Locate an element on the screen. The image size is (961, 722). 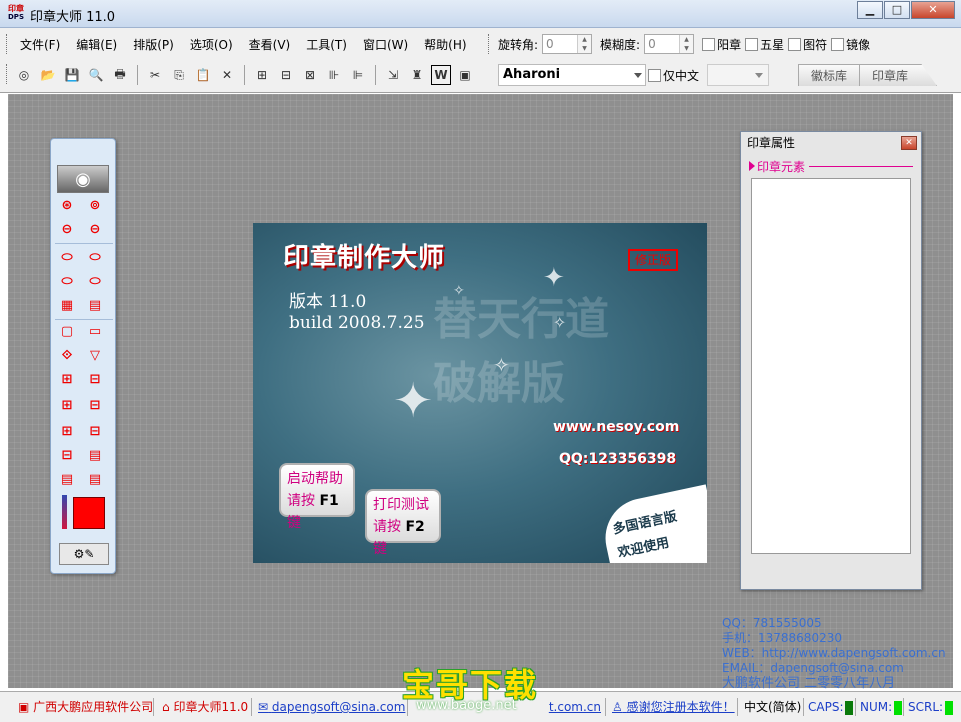
export-icon: ⇲ is located at coordinates (393, 75).